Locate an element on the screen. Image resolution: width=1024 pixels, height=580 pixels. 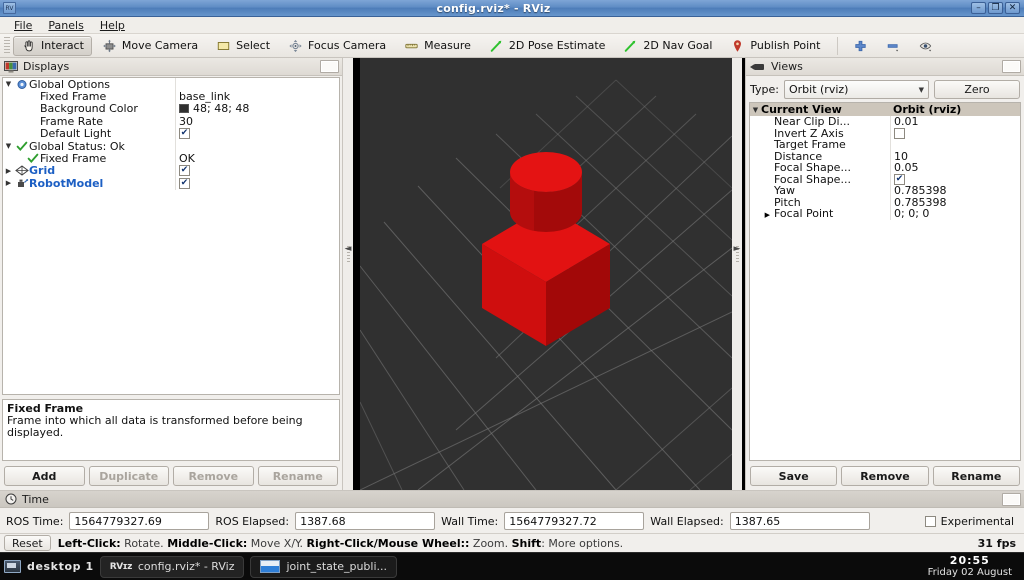
collapse-right-arrow-icon: ► is located at coordinates (737, 249).